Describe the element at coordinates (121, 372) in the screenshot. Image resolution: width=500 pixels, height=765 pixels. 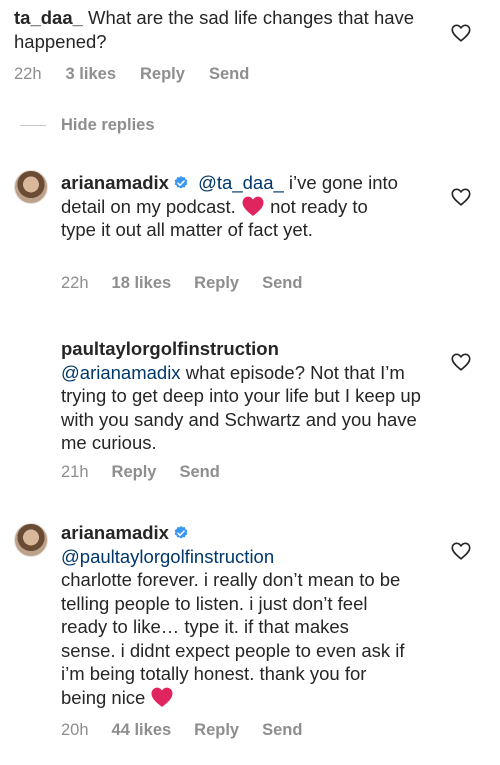
I see `mention-link: @arianamadix` at that location.